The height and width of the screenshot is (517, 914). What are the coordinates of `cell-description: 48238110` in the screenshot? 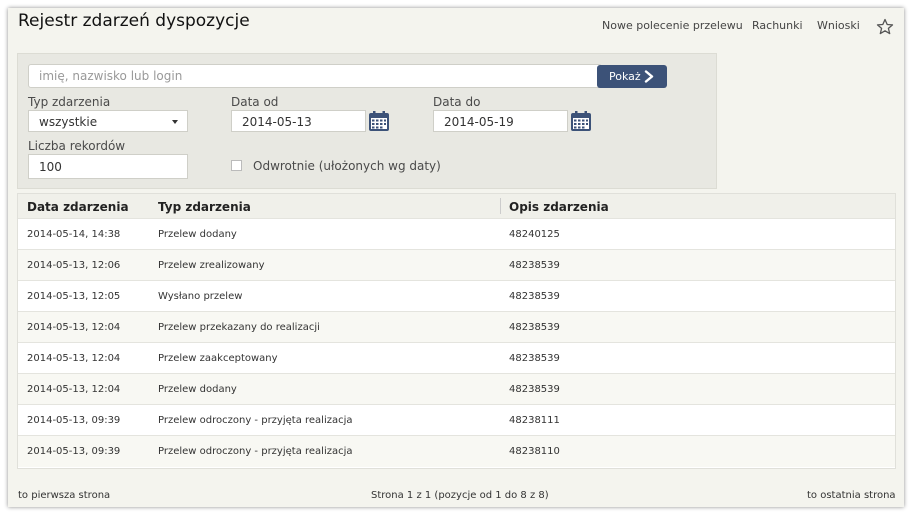 It's located at (534, 451).